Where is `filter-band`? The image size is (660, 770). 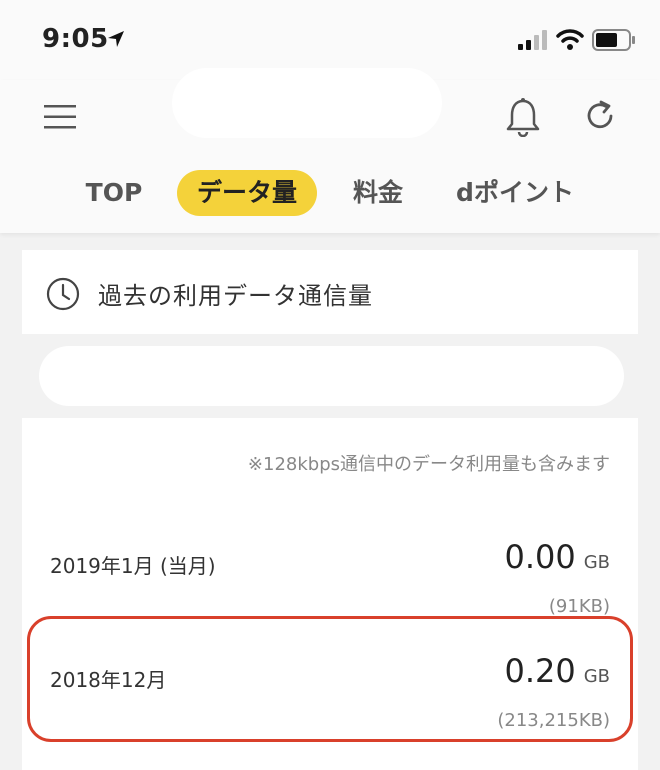
filter-band is located at coordinates (330, 376).